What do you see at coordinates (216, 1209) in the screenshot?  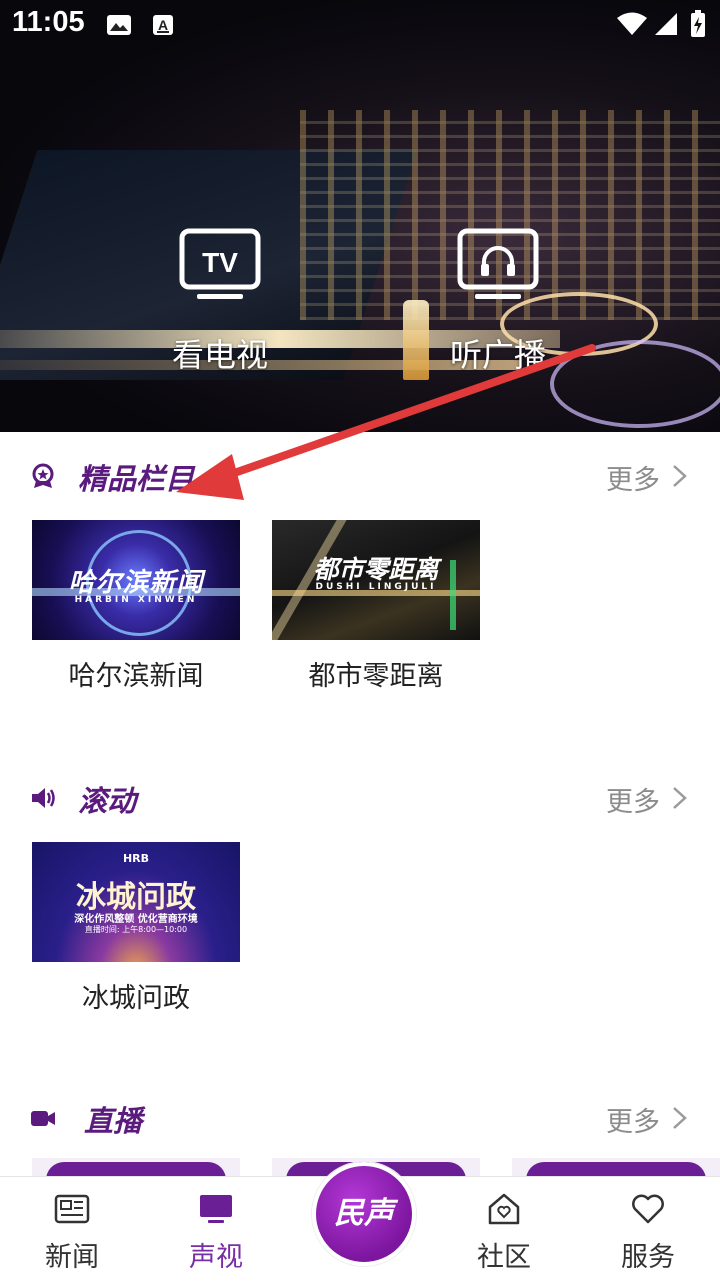 I see `monitor-icon` at bounding box center [216, 1209].